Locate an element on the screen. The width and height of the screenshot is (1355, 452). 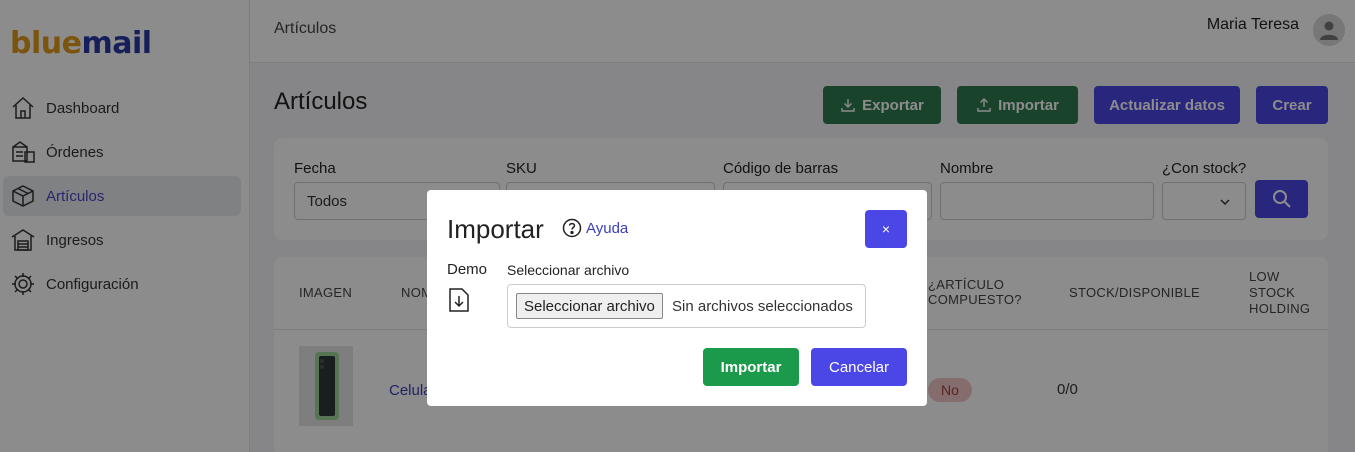
help-link: Ayuda is located at coordinates (607, 228).